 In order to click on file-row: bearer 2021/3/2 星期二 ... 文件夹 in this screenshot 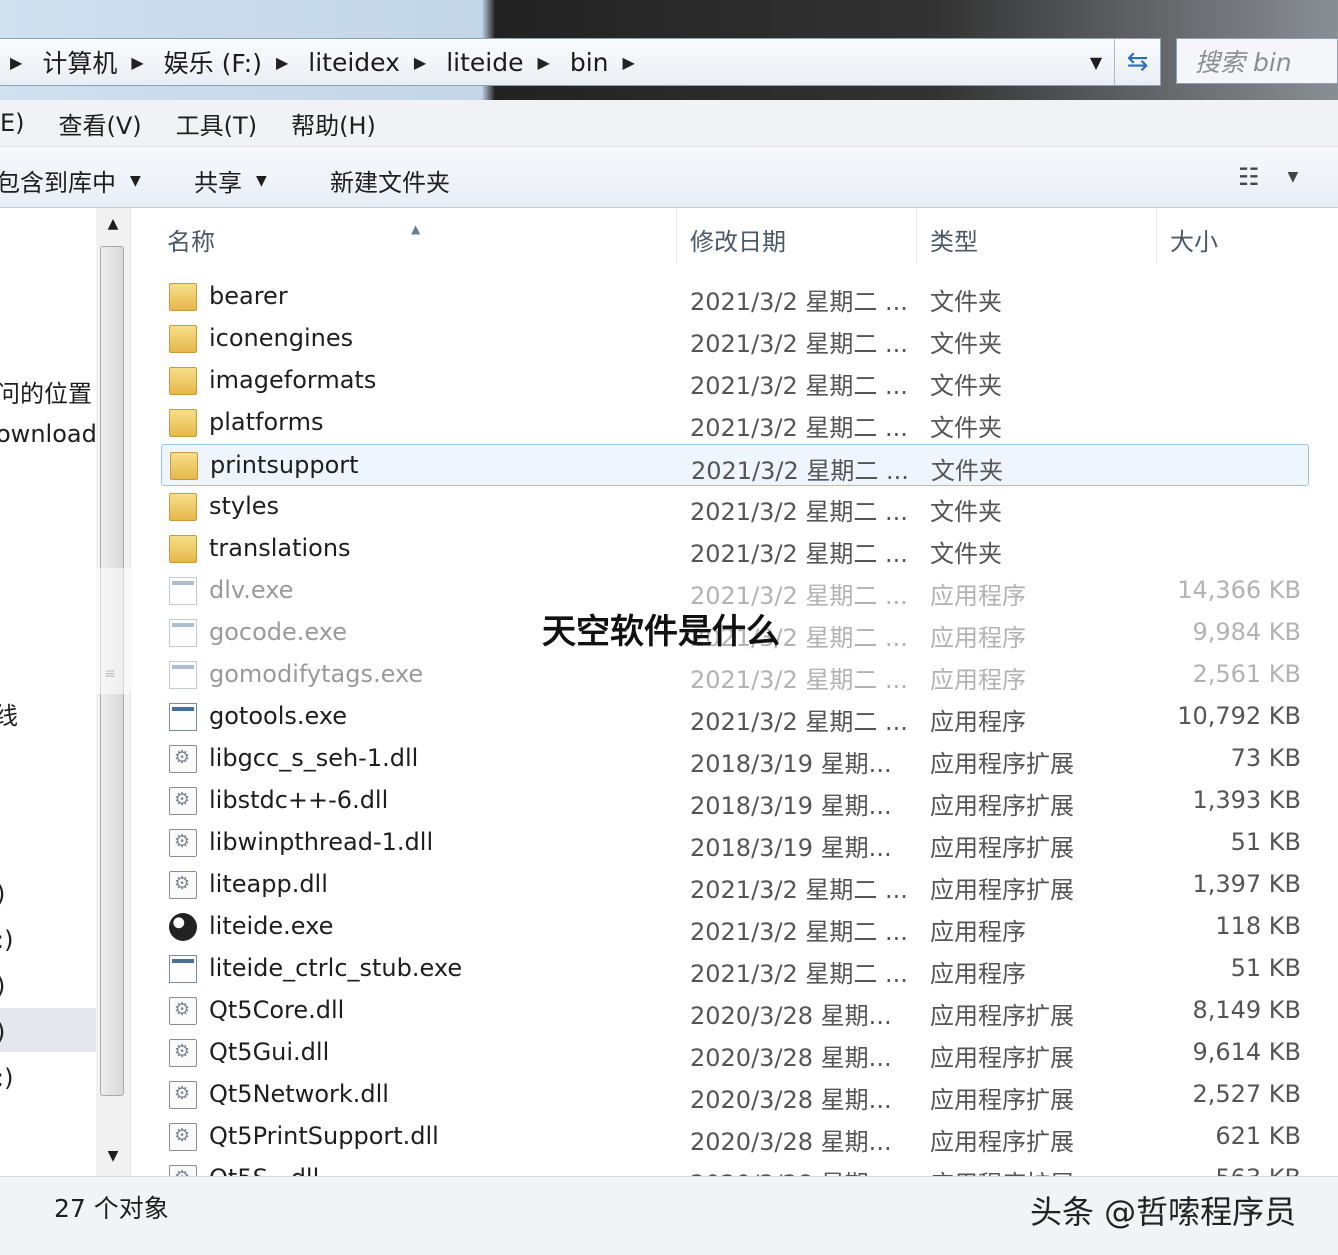, I will do `click(735, 297)`.